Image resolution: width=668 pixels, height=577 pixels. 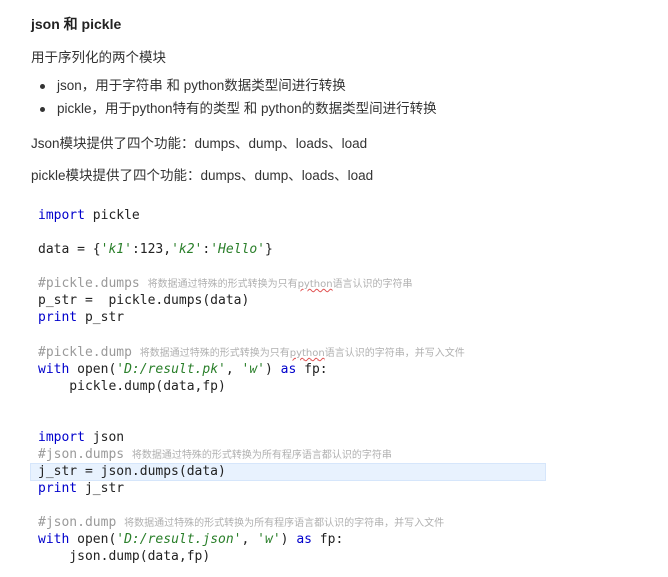 I want to click on page-title: json 和 pickle, so click(x=76, y=24).